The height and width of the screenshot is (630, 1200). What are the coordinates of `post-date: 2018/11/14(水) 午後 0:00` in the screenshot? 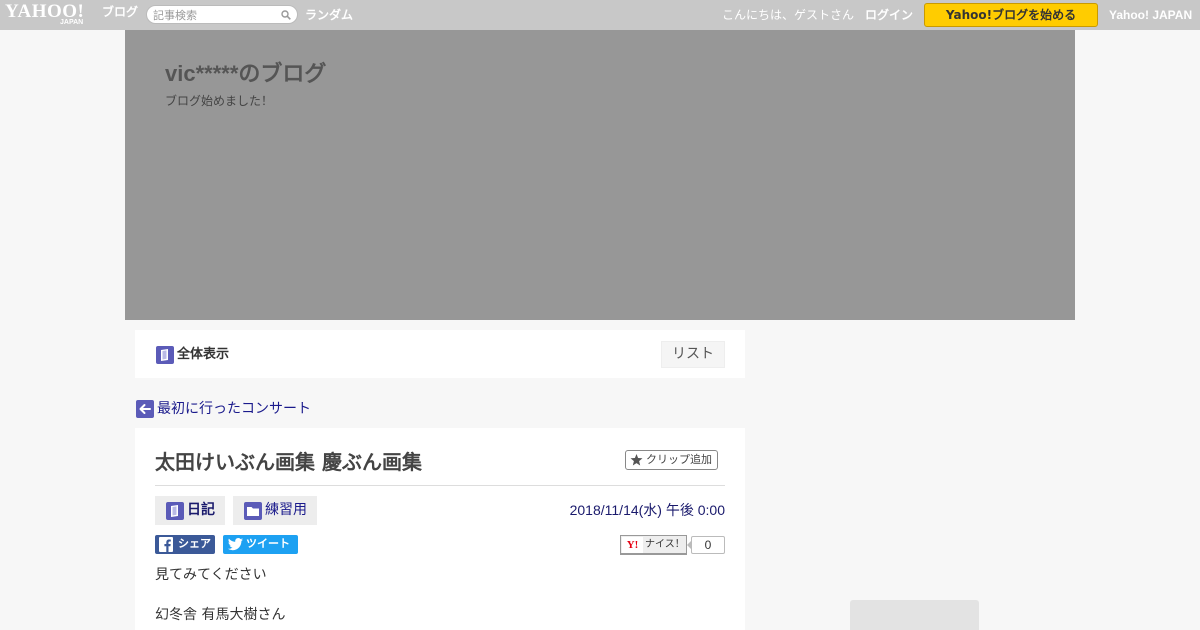 It's located at (647, 510).